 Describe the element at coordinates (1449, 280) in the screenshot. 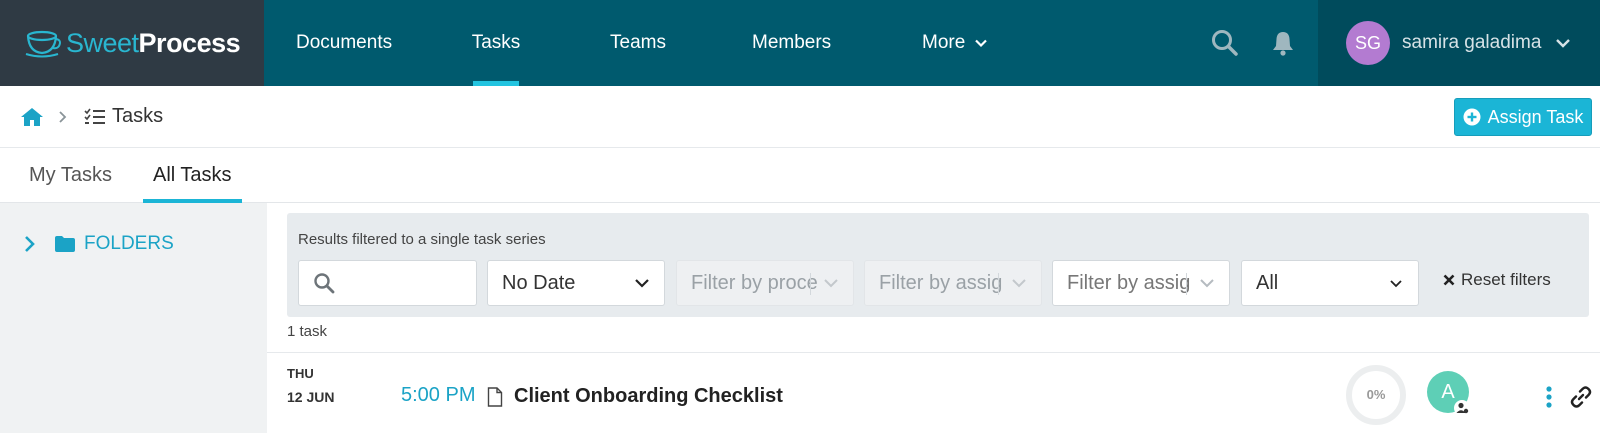

I see `close-icon` at that location.